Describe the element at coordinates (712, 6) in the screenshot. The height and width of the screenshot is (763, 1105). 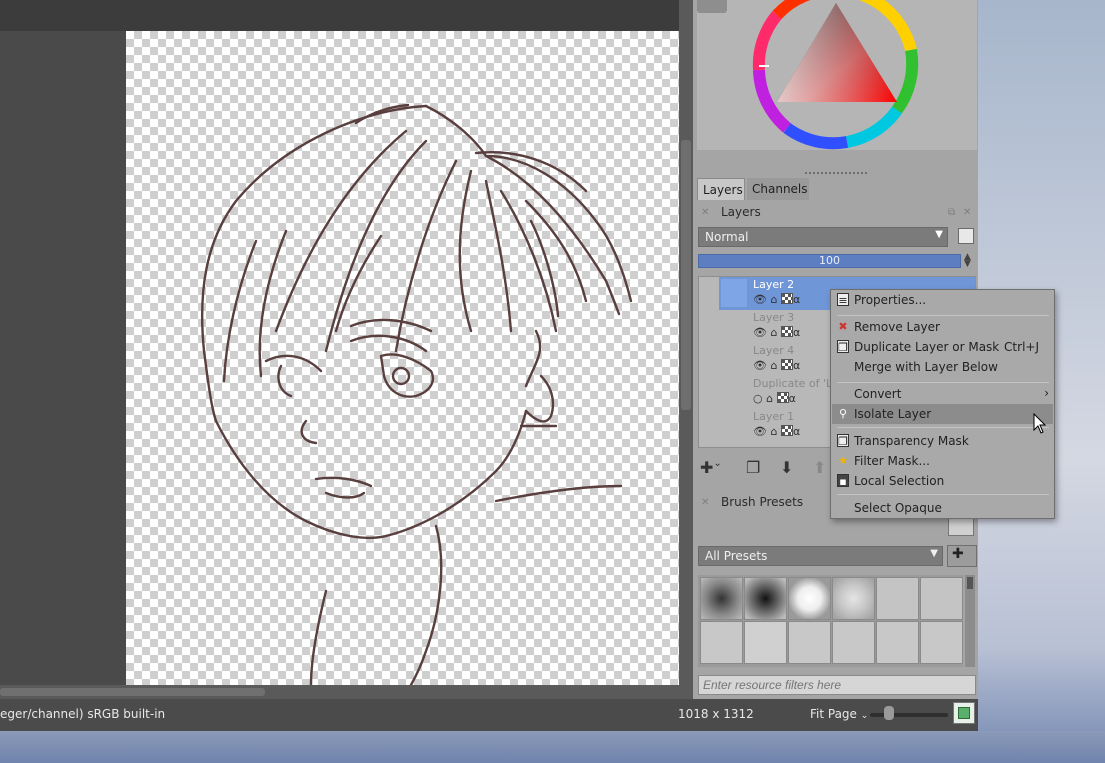
I see `color-picker-tool` at that location.